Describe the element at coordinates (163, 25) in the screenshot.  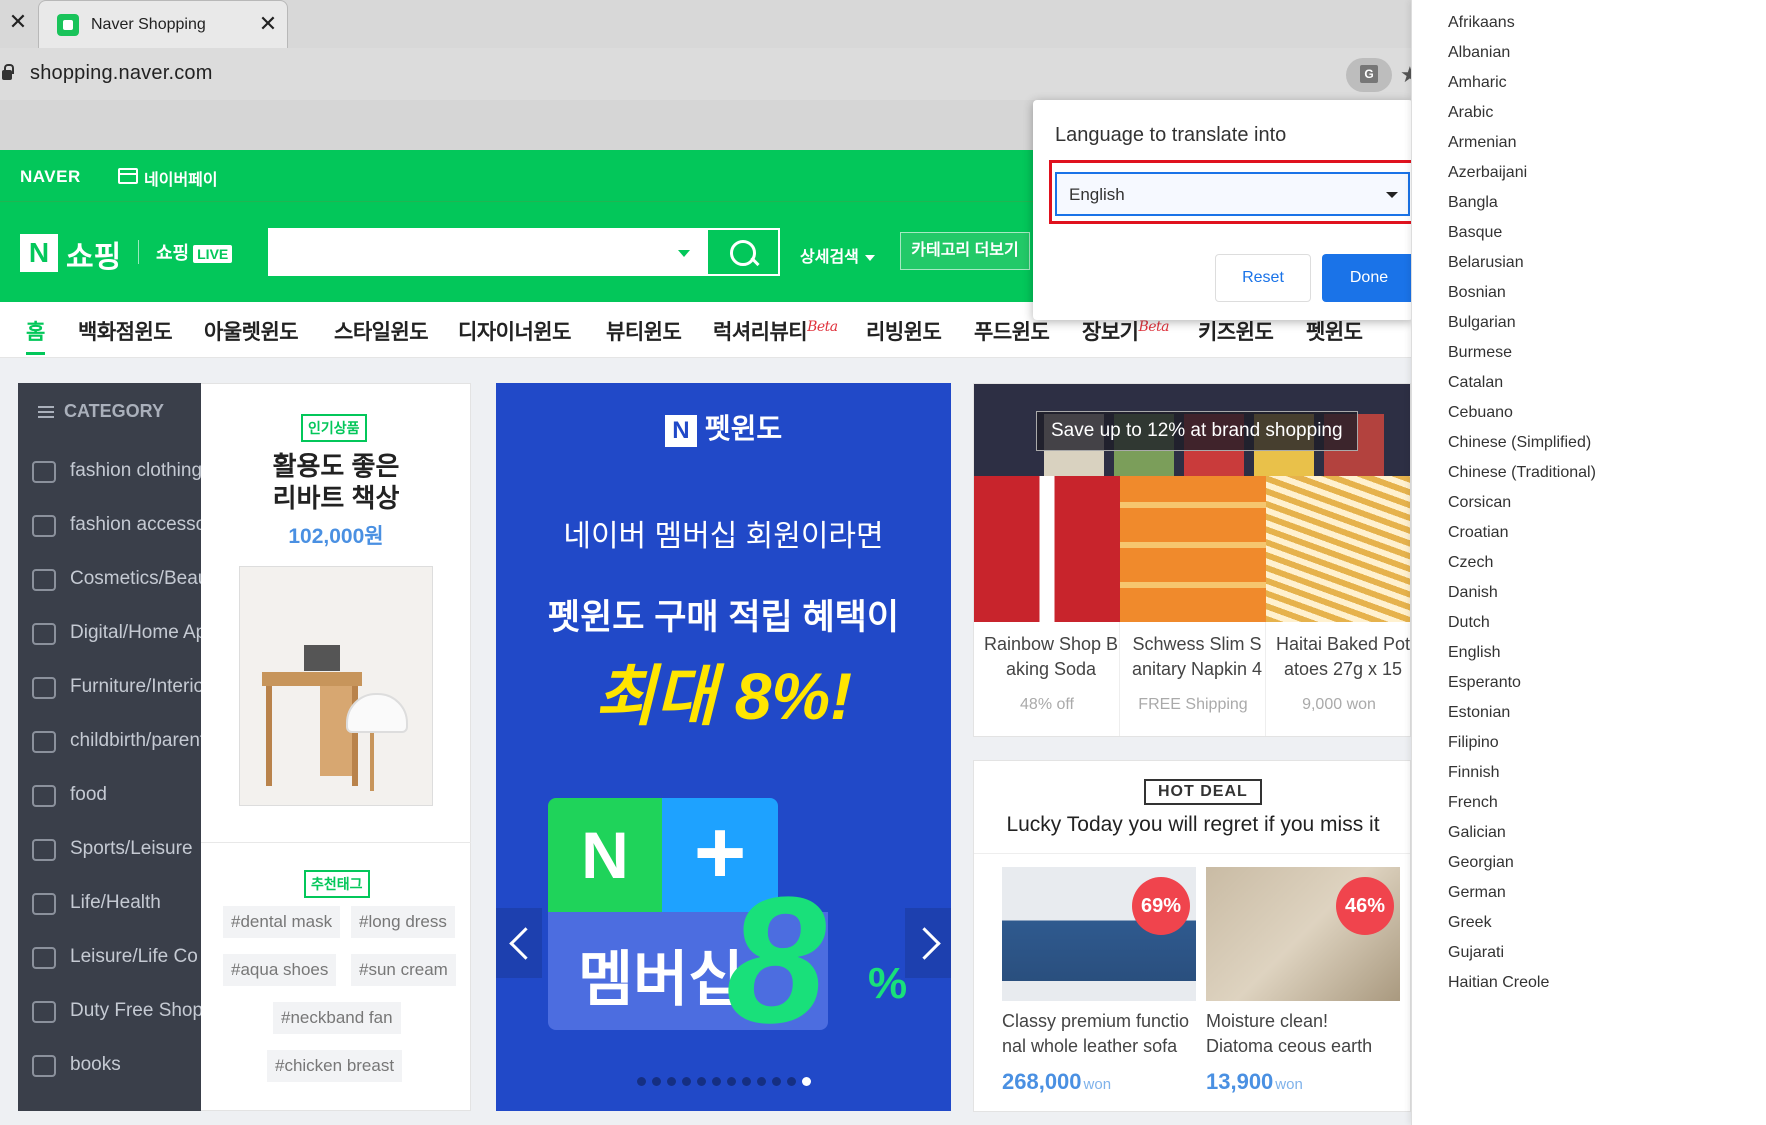
I see `browser-tab: Naver Shopping ✕` at that location.